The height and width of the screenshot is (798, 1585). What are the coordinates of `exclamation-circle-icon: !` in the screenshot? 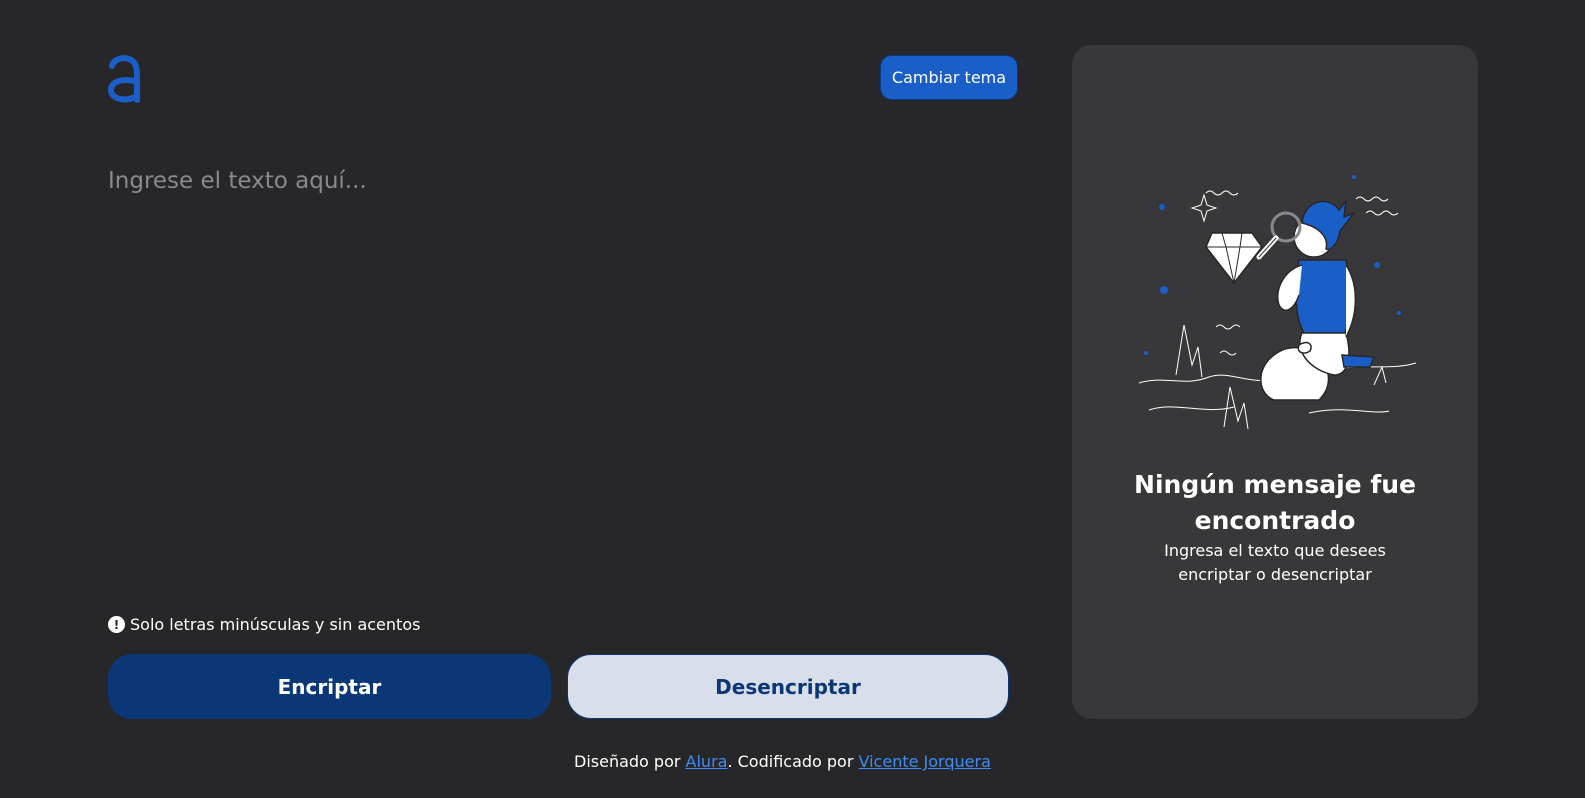 It's located at (116, 624).